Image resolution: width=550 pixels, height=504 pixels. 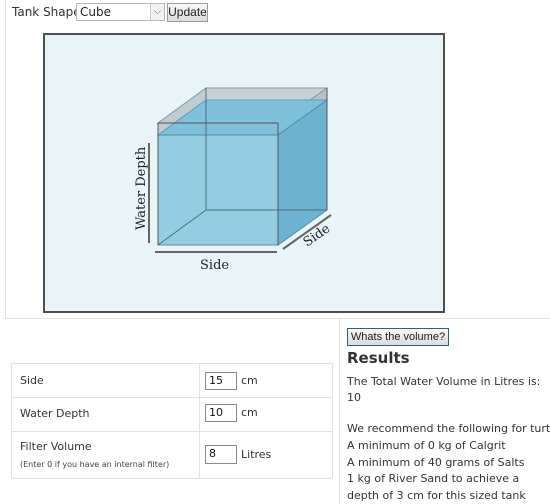 I want to click on filter-volume-label: Filter Volume, so click(x=56, y=446).